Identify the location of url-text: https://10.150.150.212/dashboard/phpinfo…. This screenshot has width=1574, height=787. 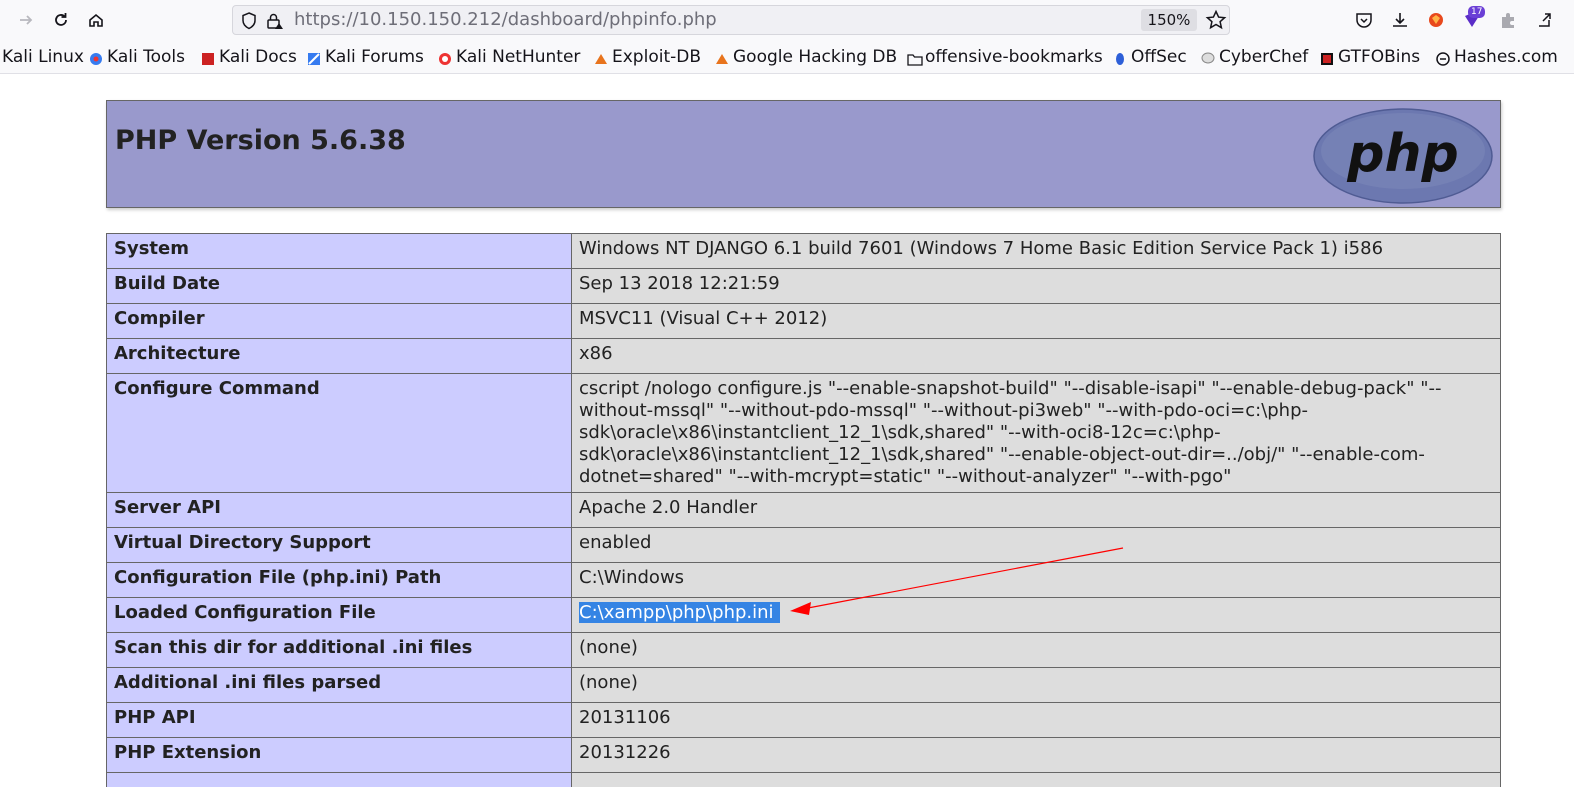
(505, 20).